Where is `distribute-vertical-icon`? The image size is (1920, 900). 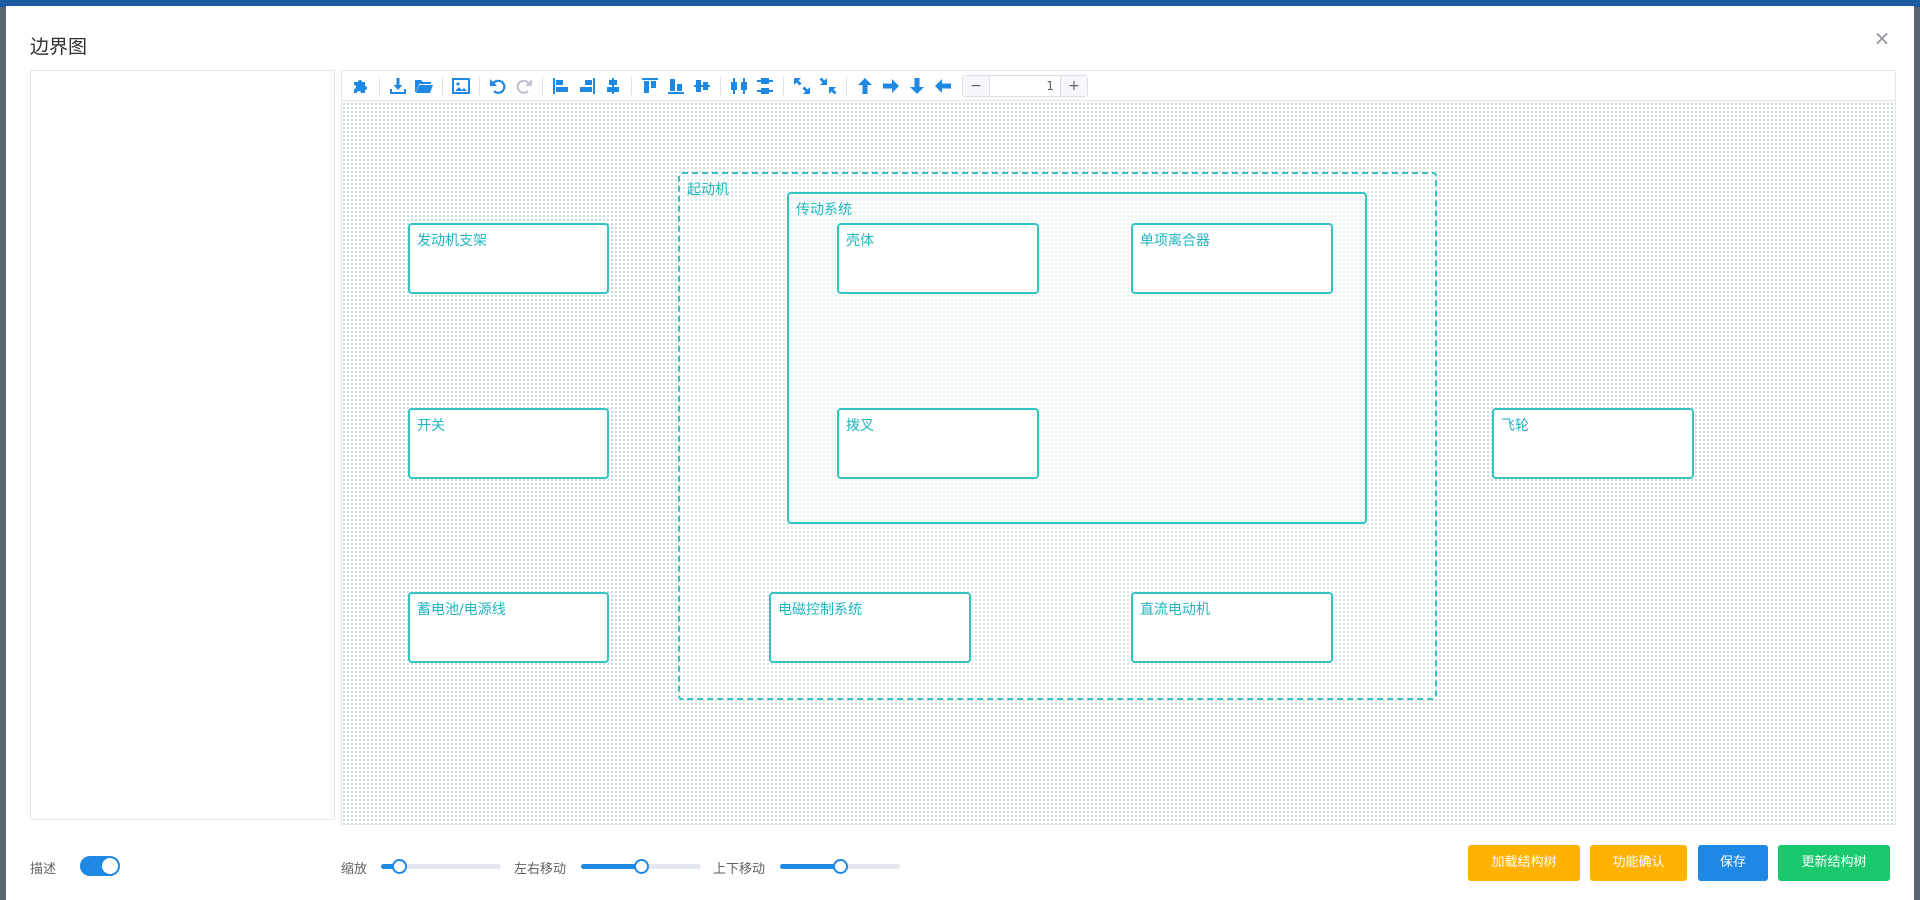
distribute-vertical-icon is located at coordinates (765, 86).